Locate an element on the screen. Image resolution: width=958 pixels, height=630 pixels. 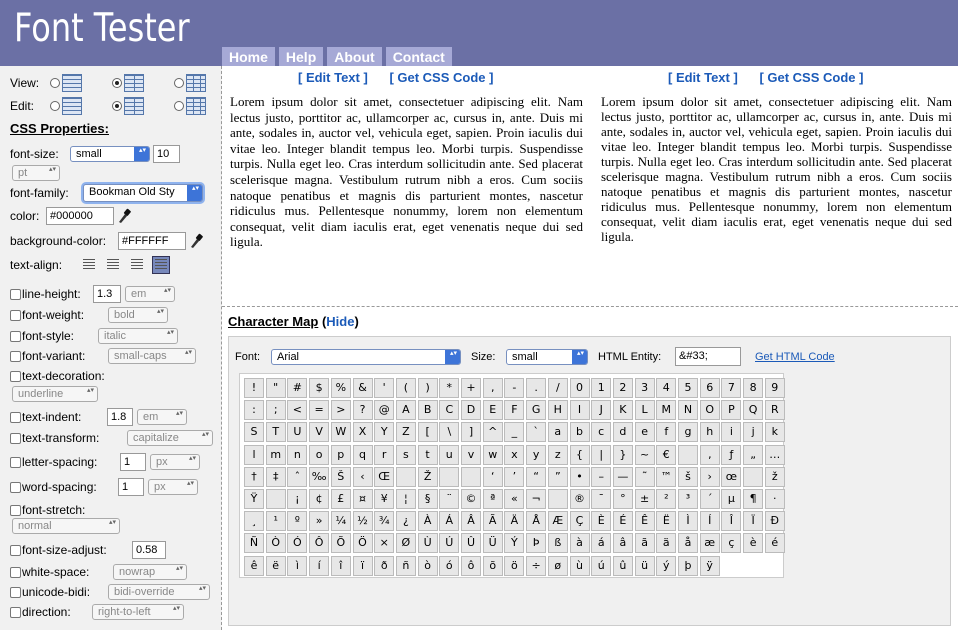
char-cell: K is located at coordinates (622, 410).